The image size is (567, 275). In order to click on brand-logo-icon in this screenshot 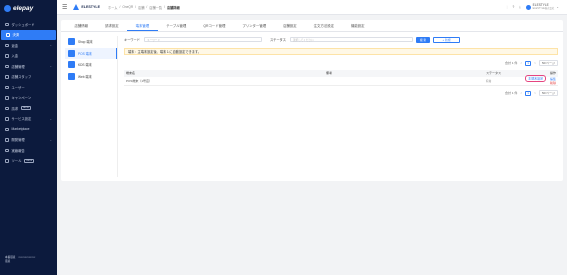, I will do `click(76, 7)`.